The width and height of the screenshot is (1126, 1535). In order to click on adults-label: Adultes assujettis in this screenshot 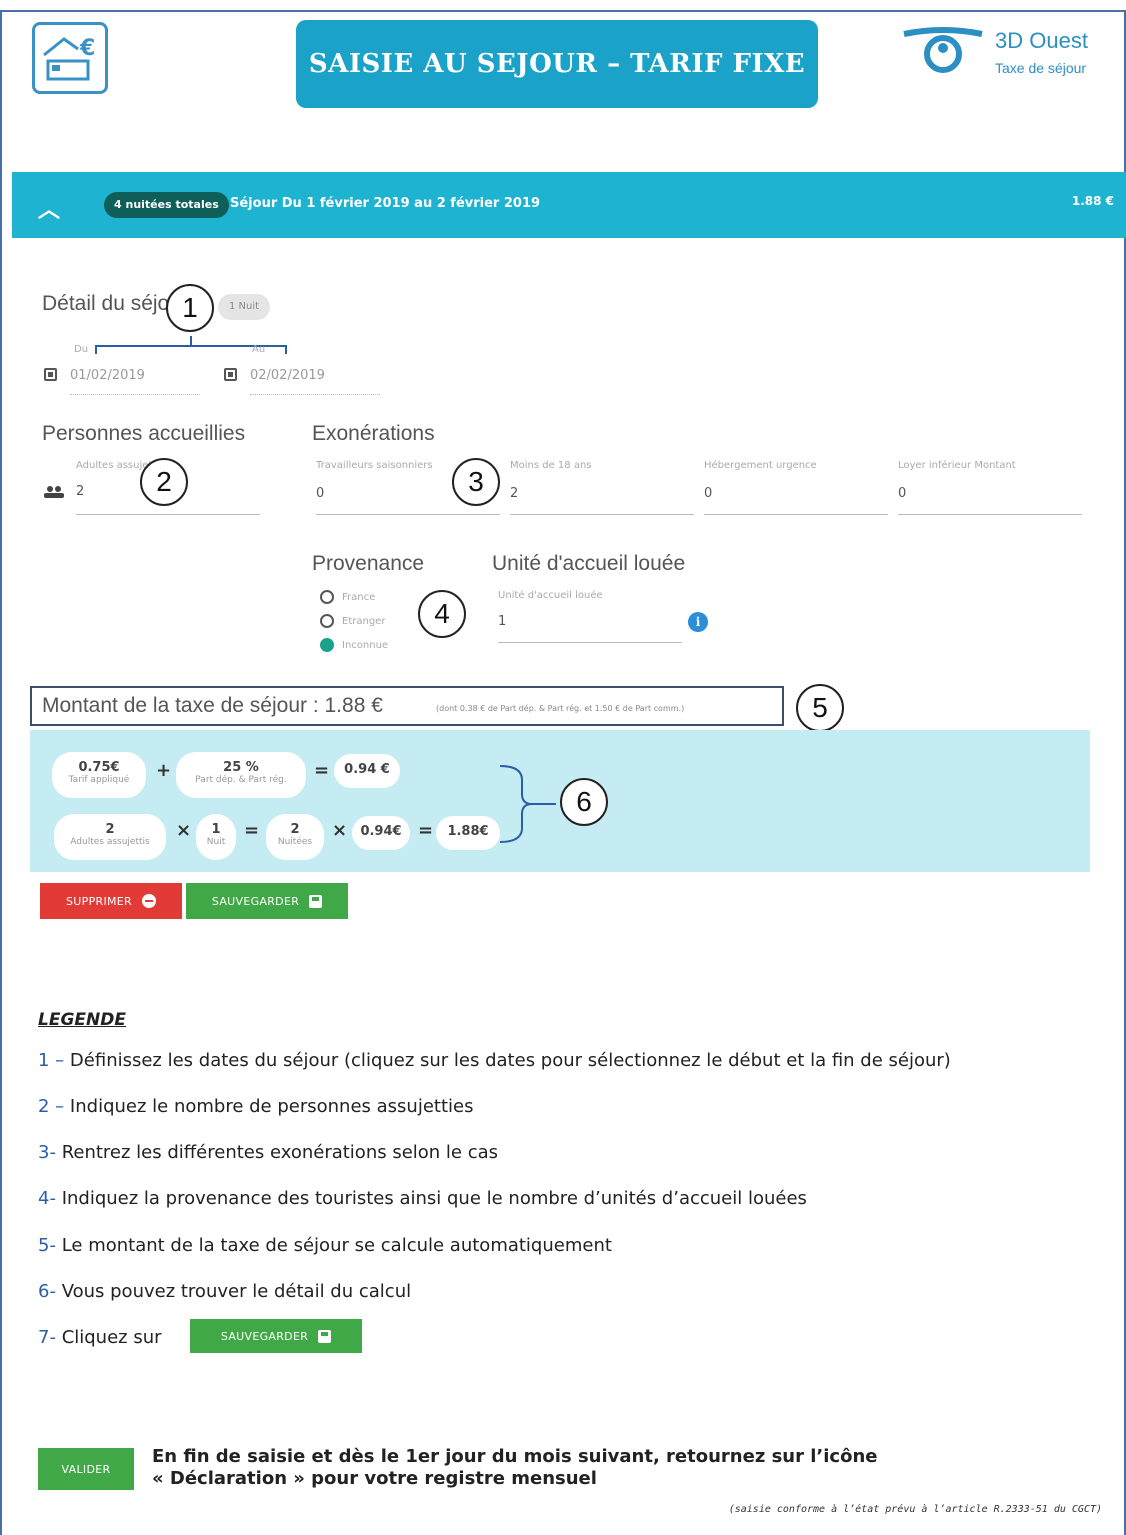, I will do `click(110, 842)`.